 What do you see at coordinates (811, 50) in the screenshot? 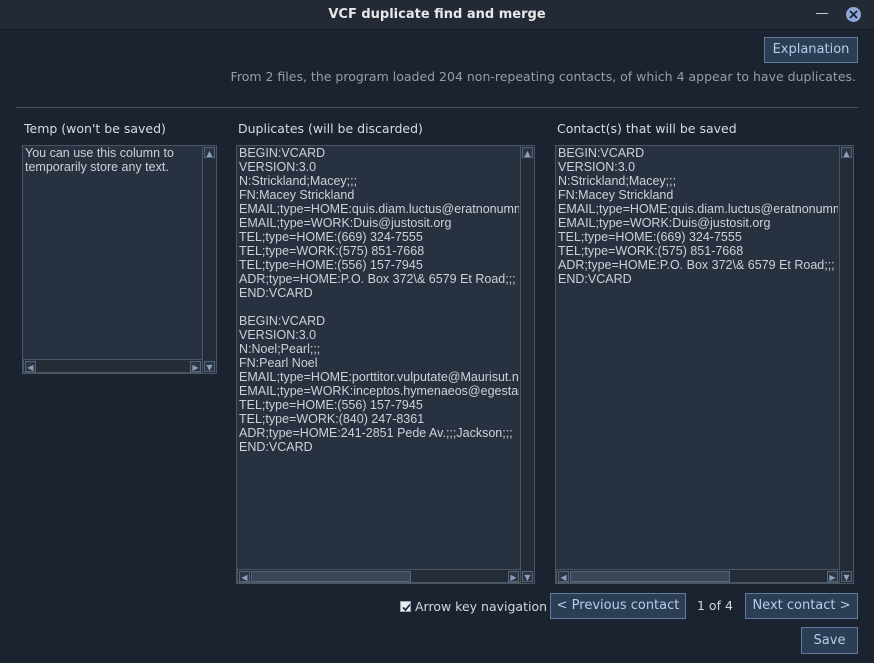
I see `explanation-button: Explanation` at bounding box center [811, 50].